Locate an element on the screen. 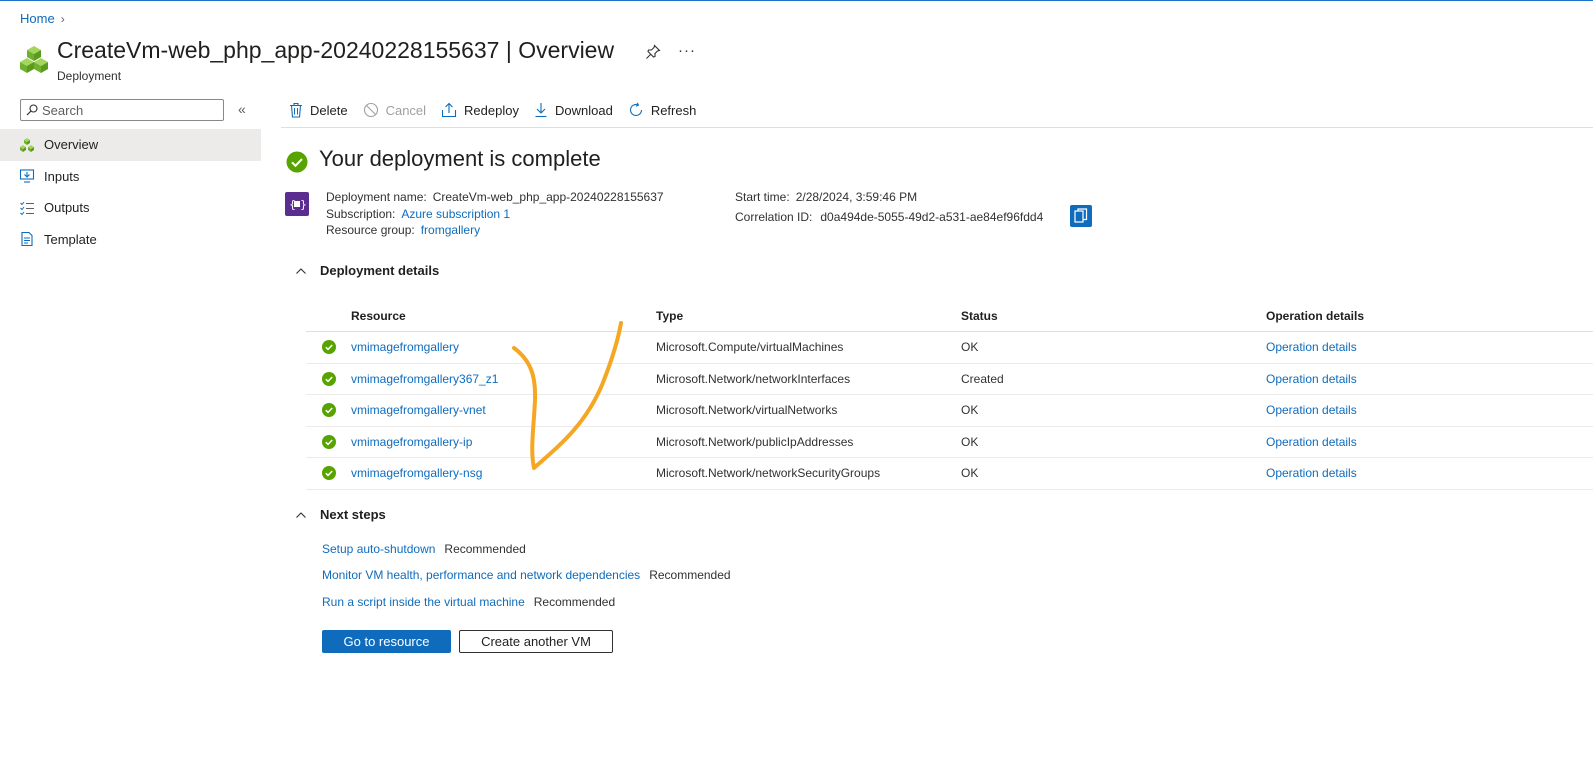 The image size is (1593, 771). sidebar-item-outputs: Outputs is located at coordinates (130, 208).